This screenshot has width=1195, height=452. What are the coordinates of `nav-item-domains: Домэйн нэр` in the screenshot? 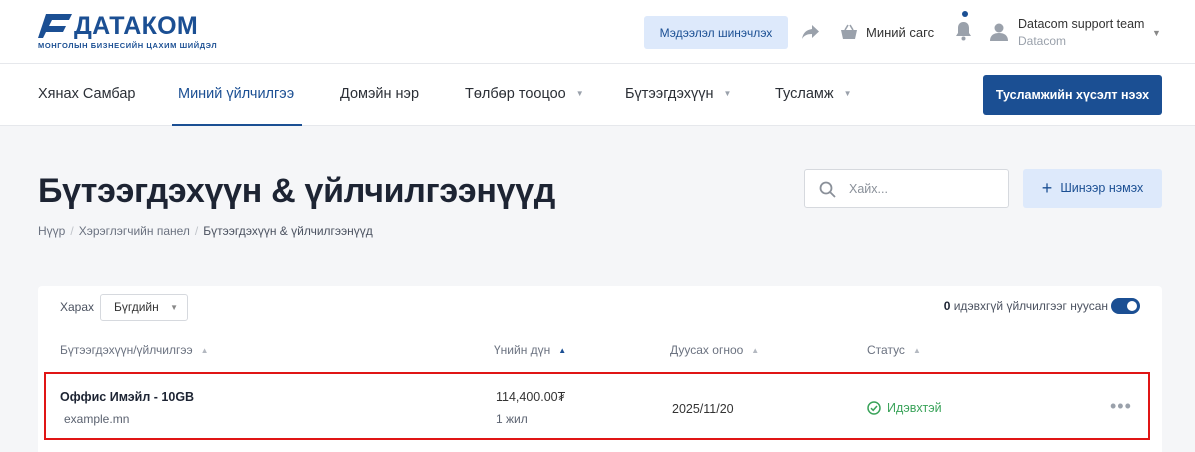 It's located at (379, 95).